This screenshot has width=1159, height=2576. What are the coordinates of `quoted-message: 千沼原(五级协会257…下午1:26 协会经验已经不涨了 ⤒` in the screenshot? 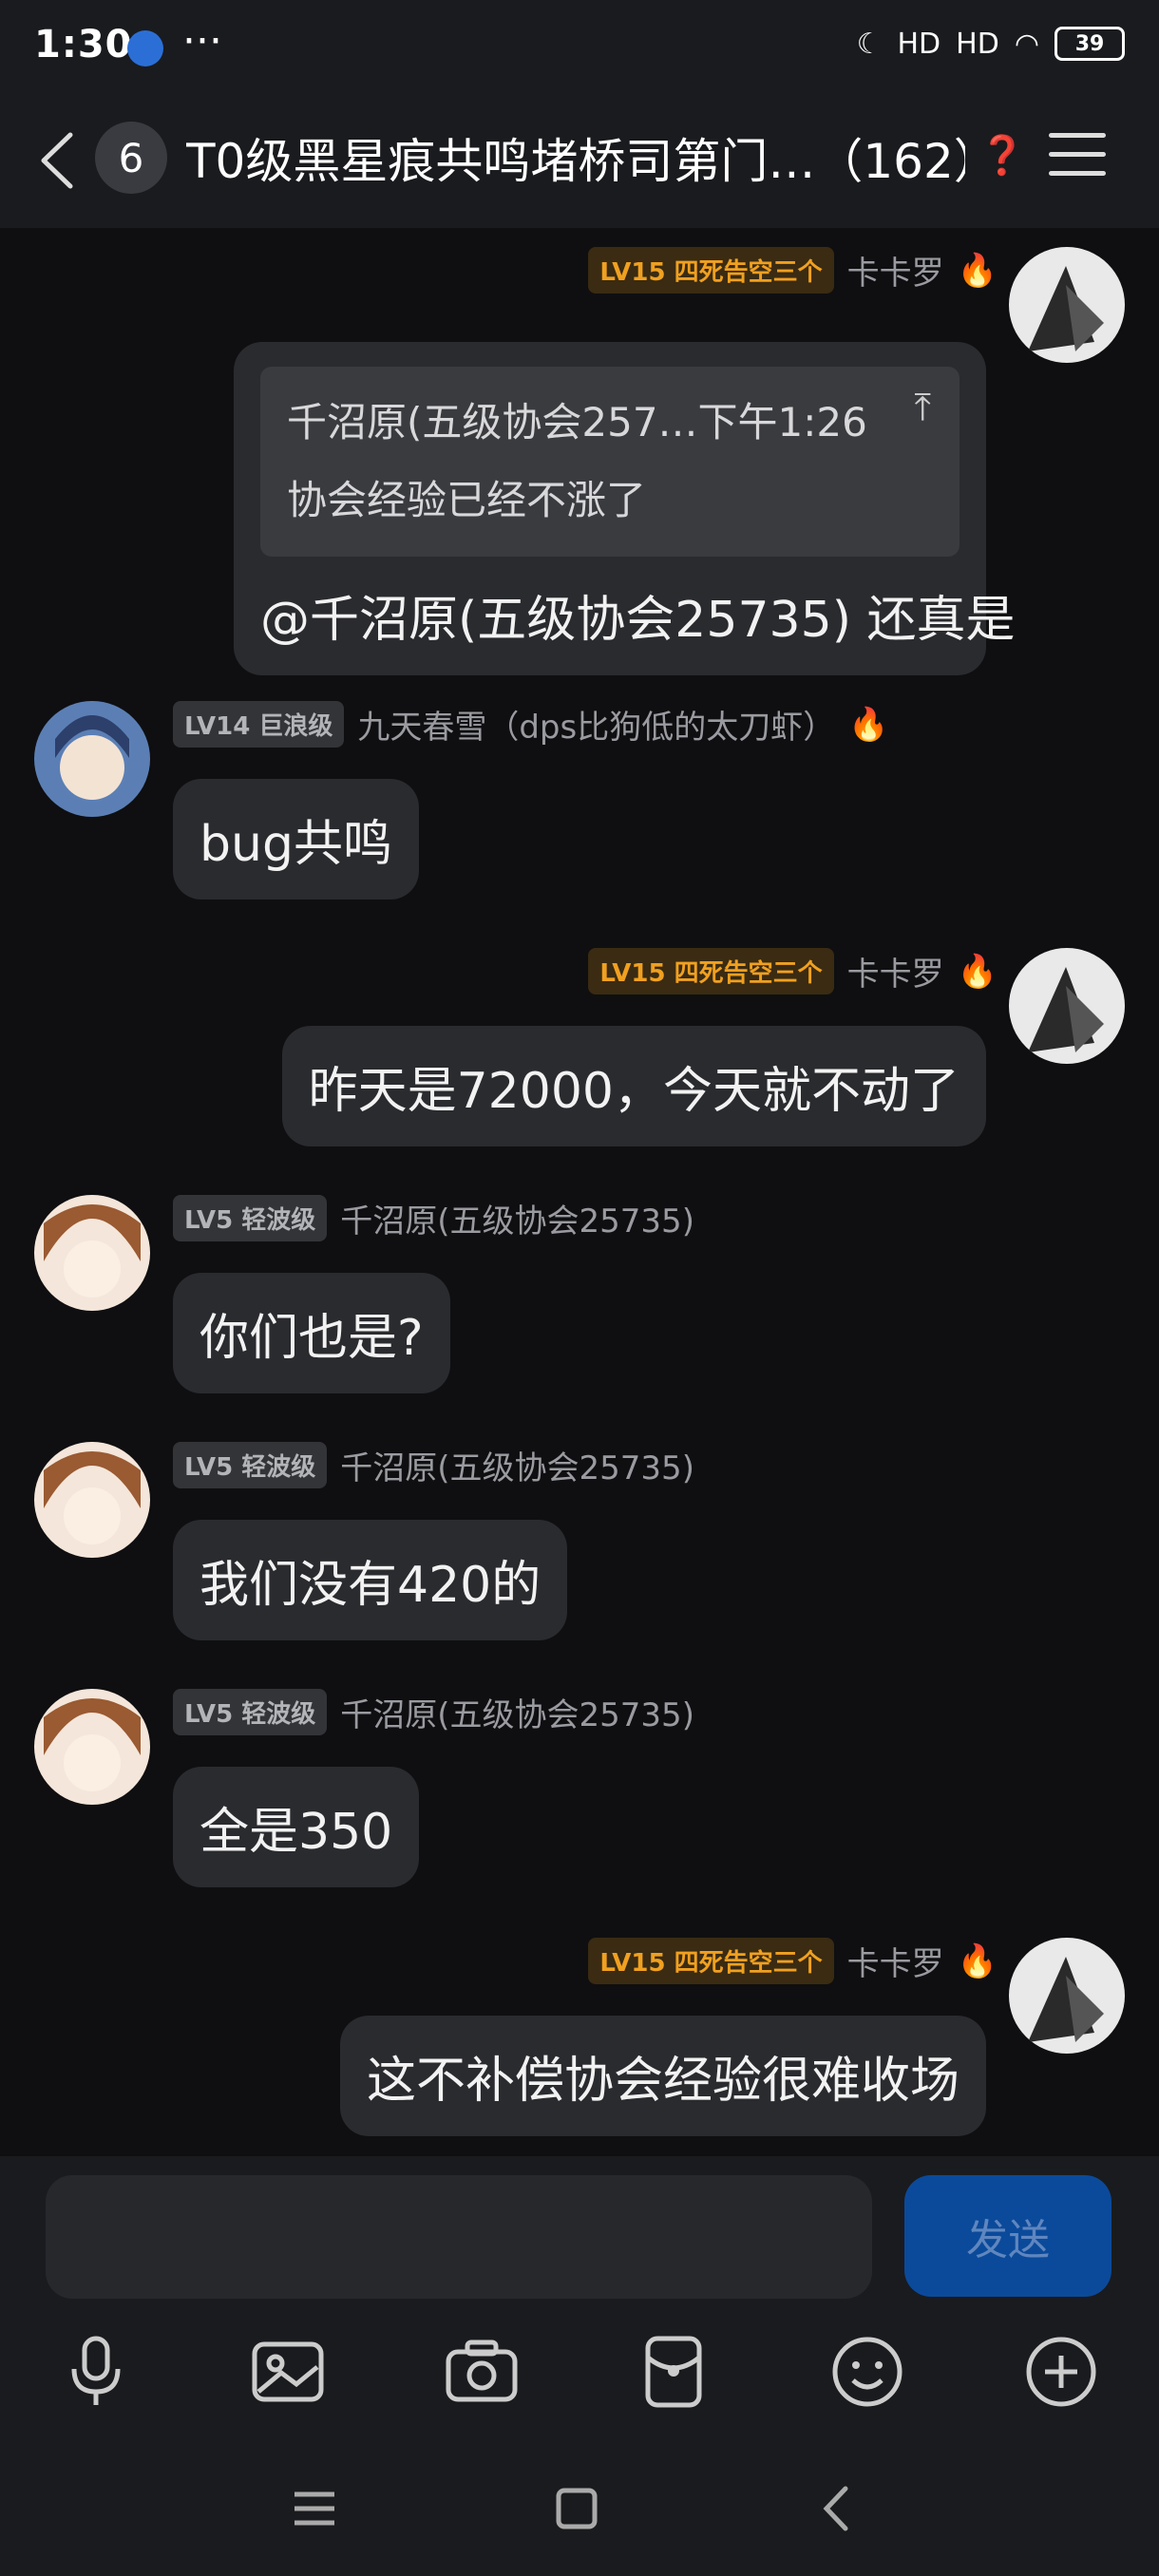 It's located at (610, 462).